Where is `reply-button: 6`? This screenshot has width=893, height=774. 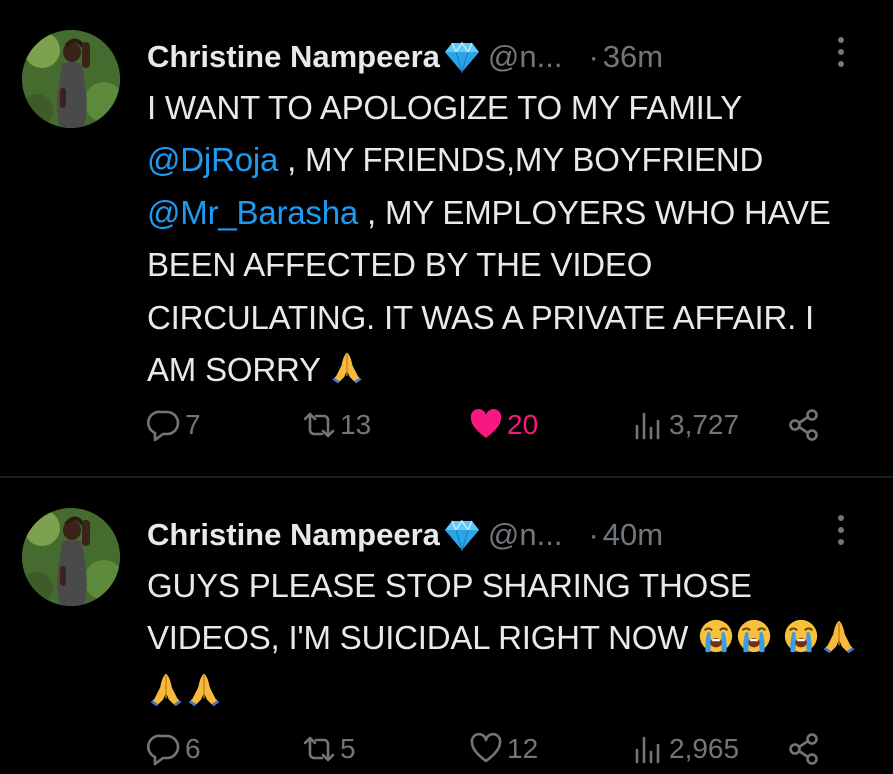 reply-button: 6 is located at coordinates (174, 749).